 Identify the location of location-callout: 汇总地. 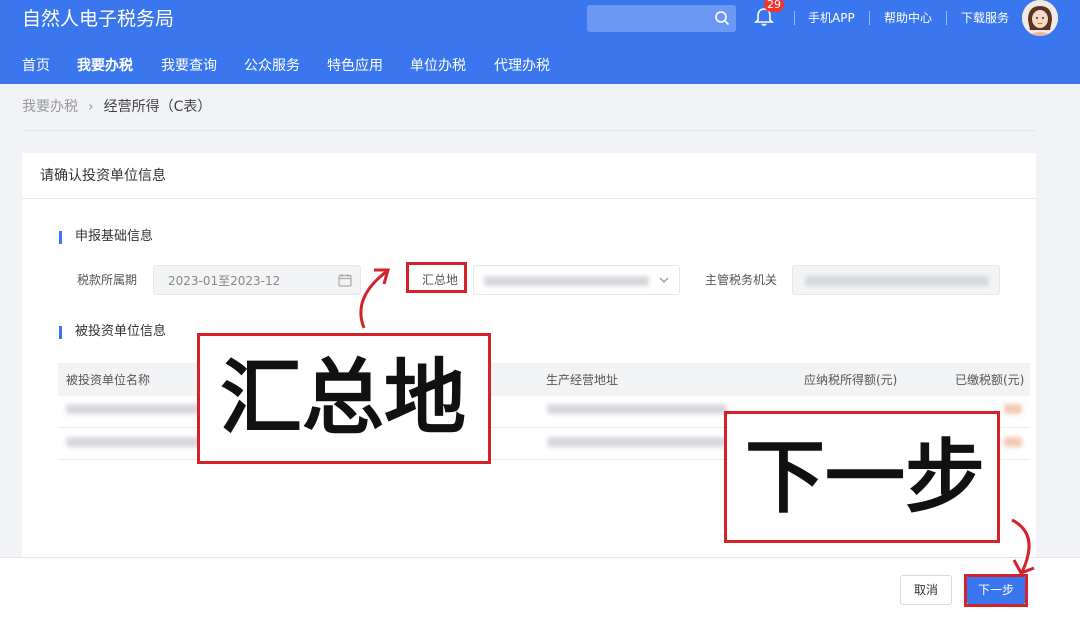
(344, 398).